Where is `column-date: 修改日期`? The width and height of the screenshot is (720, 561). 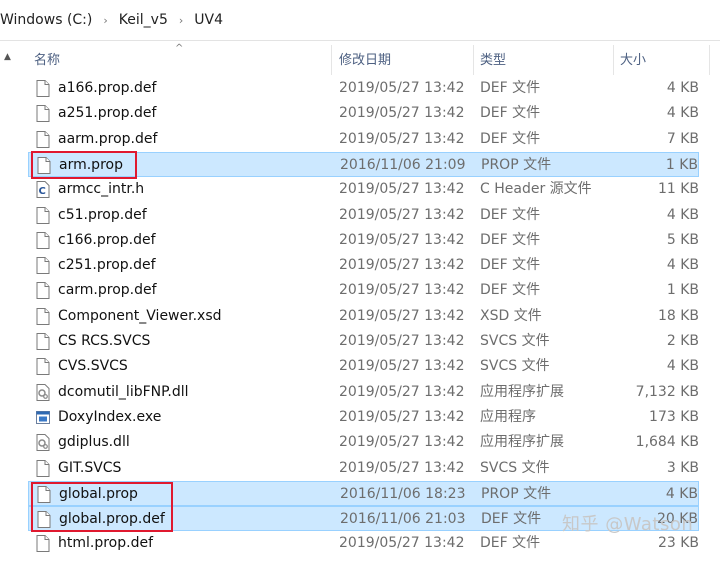
column-date: 修改日期 is located at coordinates (403, 60).